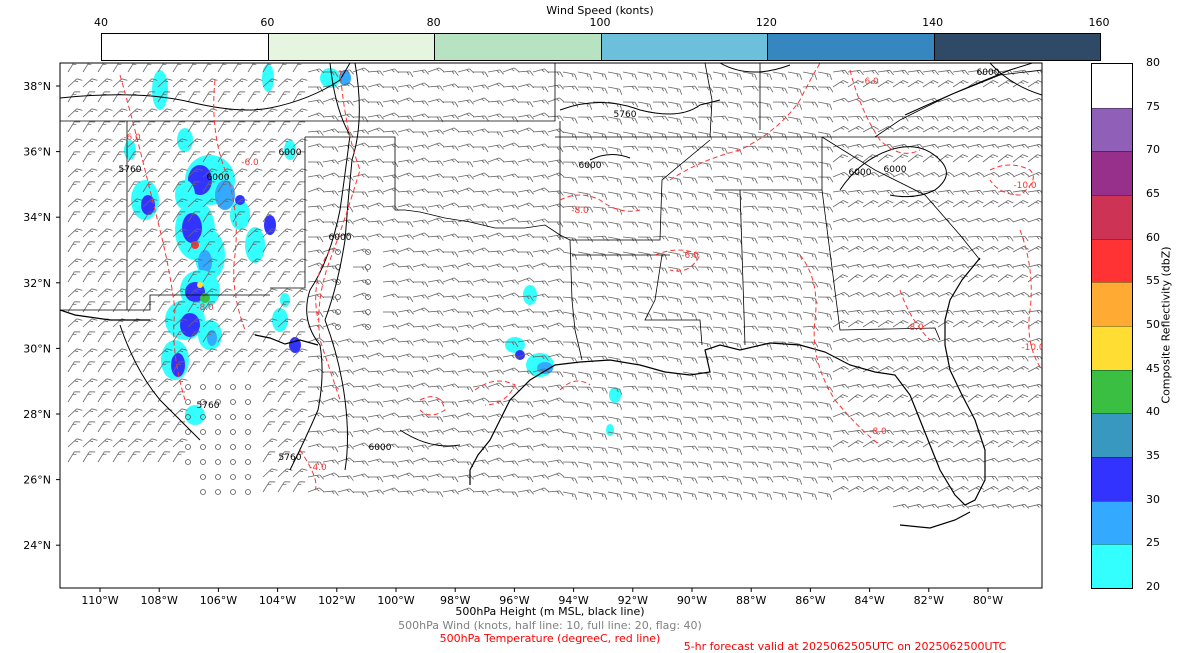  Describe the element at coordinates (1025, 186) in the screenshot. I see `temp-contour-label: -10.0` at that location.